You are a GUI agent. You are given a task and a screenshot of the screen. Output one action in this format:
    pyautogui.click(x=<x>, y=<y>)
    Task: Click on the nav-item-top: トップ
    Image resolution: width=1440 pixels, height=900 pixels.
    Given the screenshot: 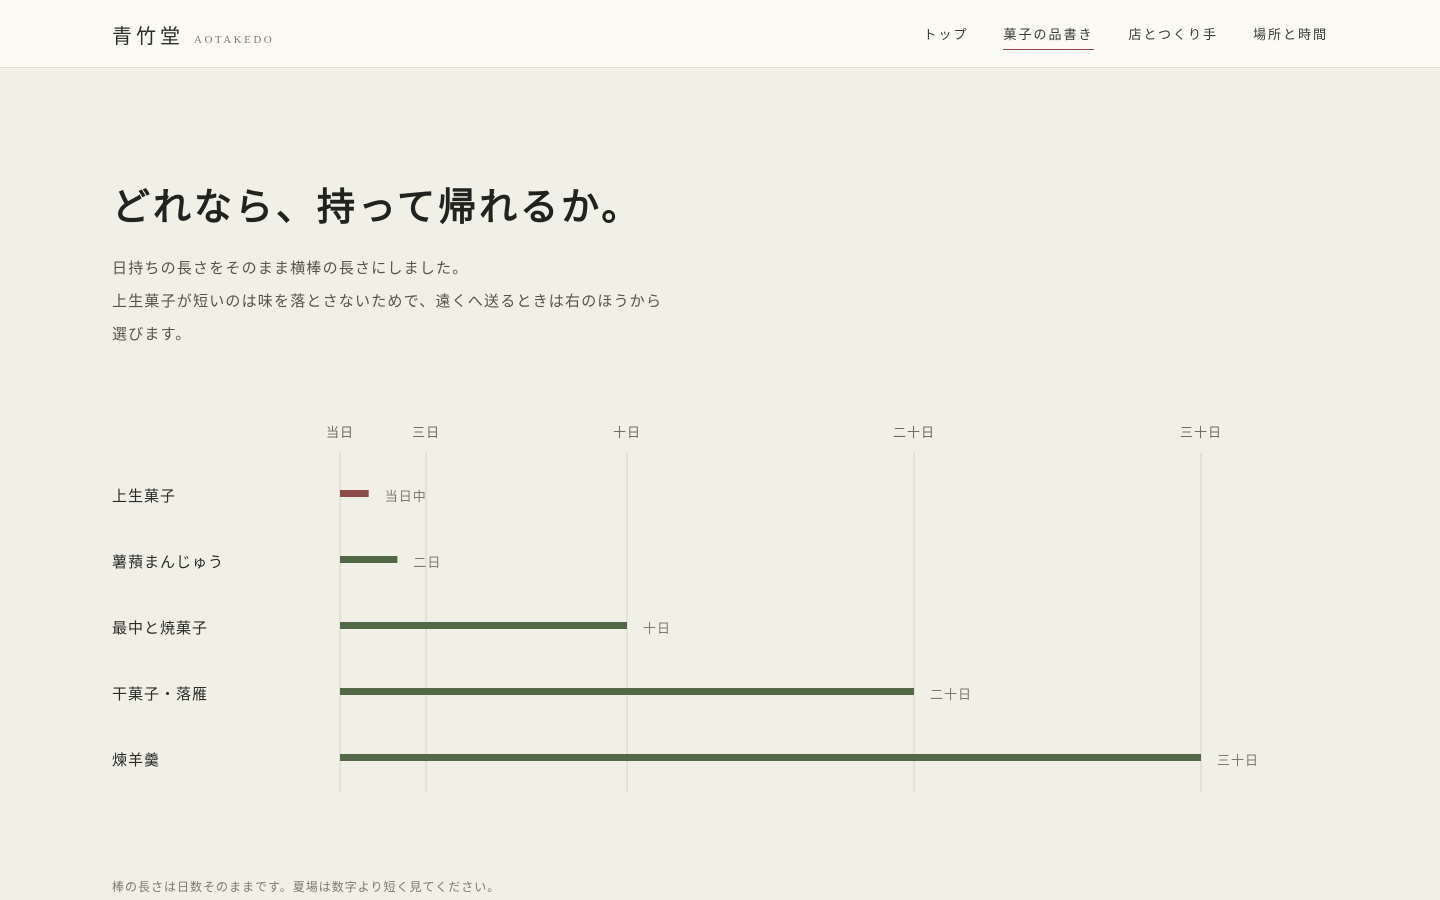 What is the action you would take?
    pyautogui.click(x=945, y=37)
    